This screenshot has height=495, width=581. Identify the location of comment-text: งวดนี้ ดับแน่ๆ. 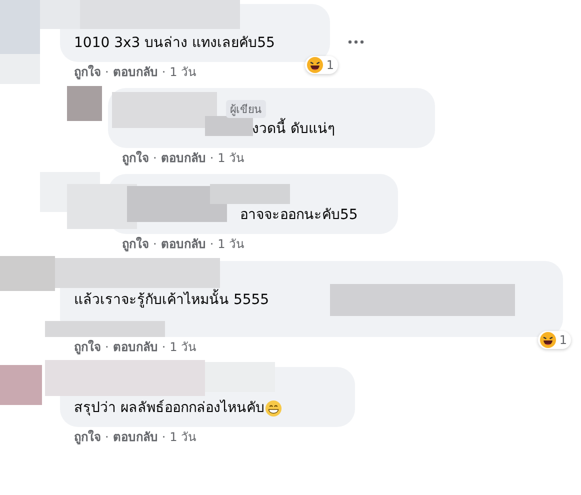
(294, 129).